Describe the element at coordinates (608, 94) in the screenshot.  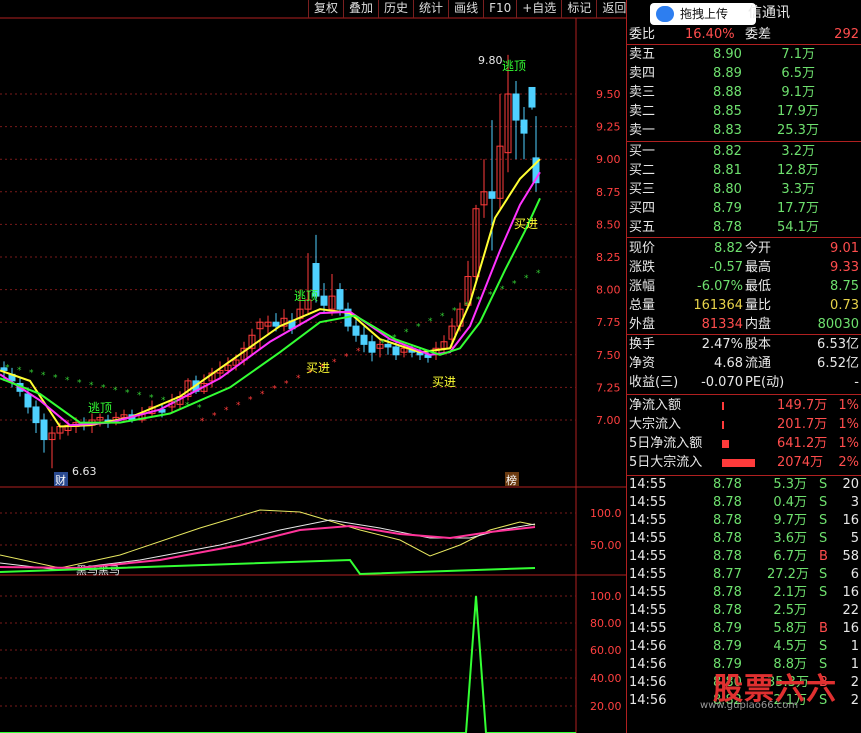
I see `price-tick-label: 9.50` at that location.